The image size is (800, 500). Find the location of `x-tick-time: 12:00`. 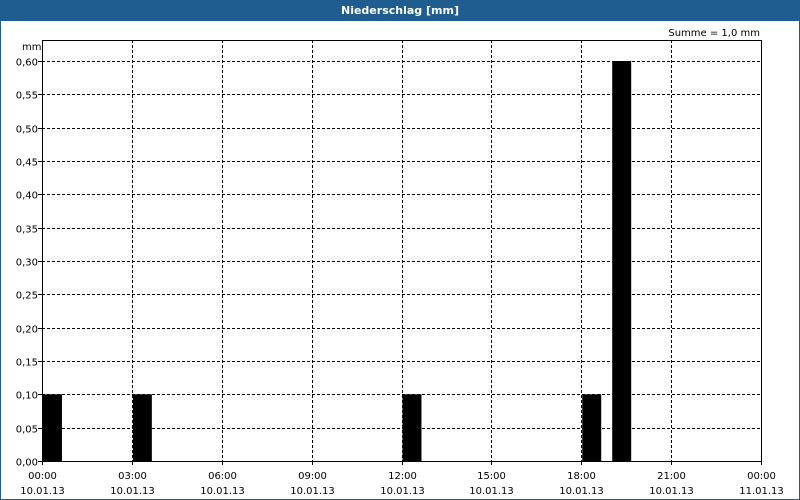

x-tick-time: 12:00 is located at coordinates (402, 476).